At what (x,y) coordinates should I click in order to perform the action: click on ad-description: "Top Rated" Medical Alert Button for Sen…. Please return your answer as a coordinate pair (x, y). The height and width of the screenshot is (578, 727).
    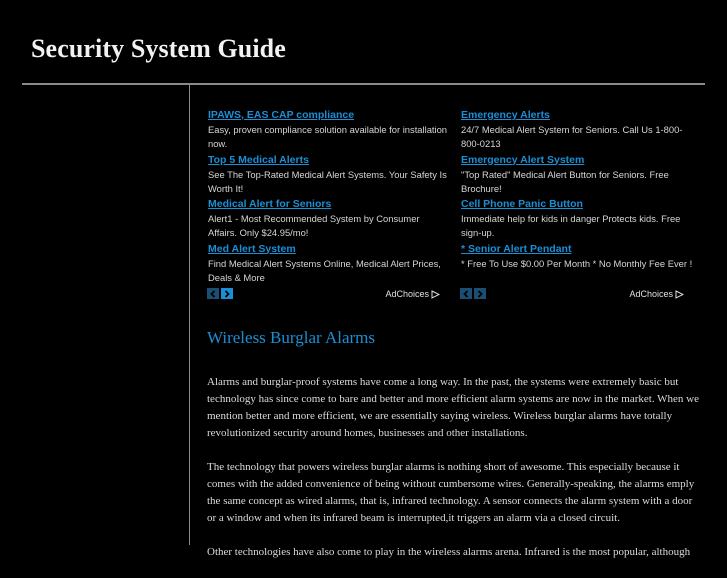
    Looking at the image, I should click on (565, 181).